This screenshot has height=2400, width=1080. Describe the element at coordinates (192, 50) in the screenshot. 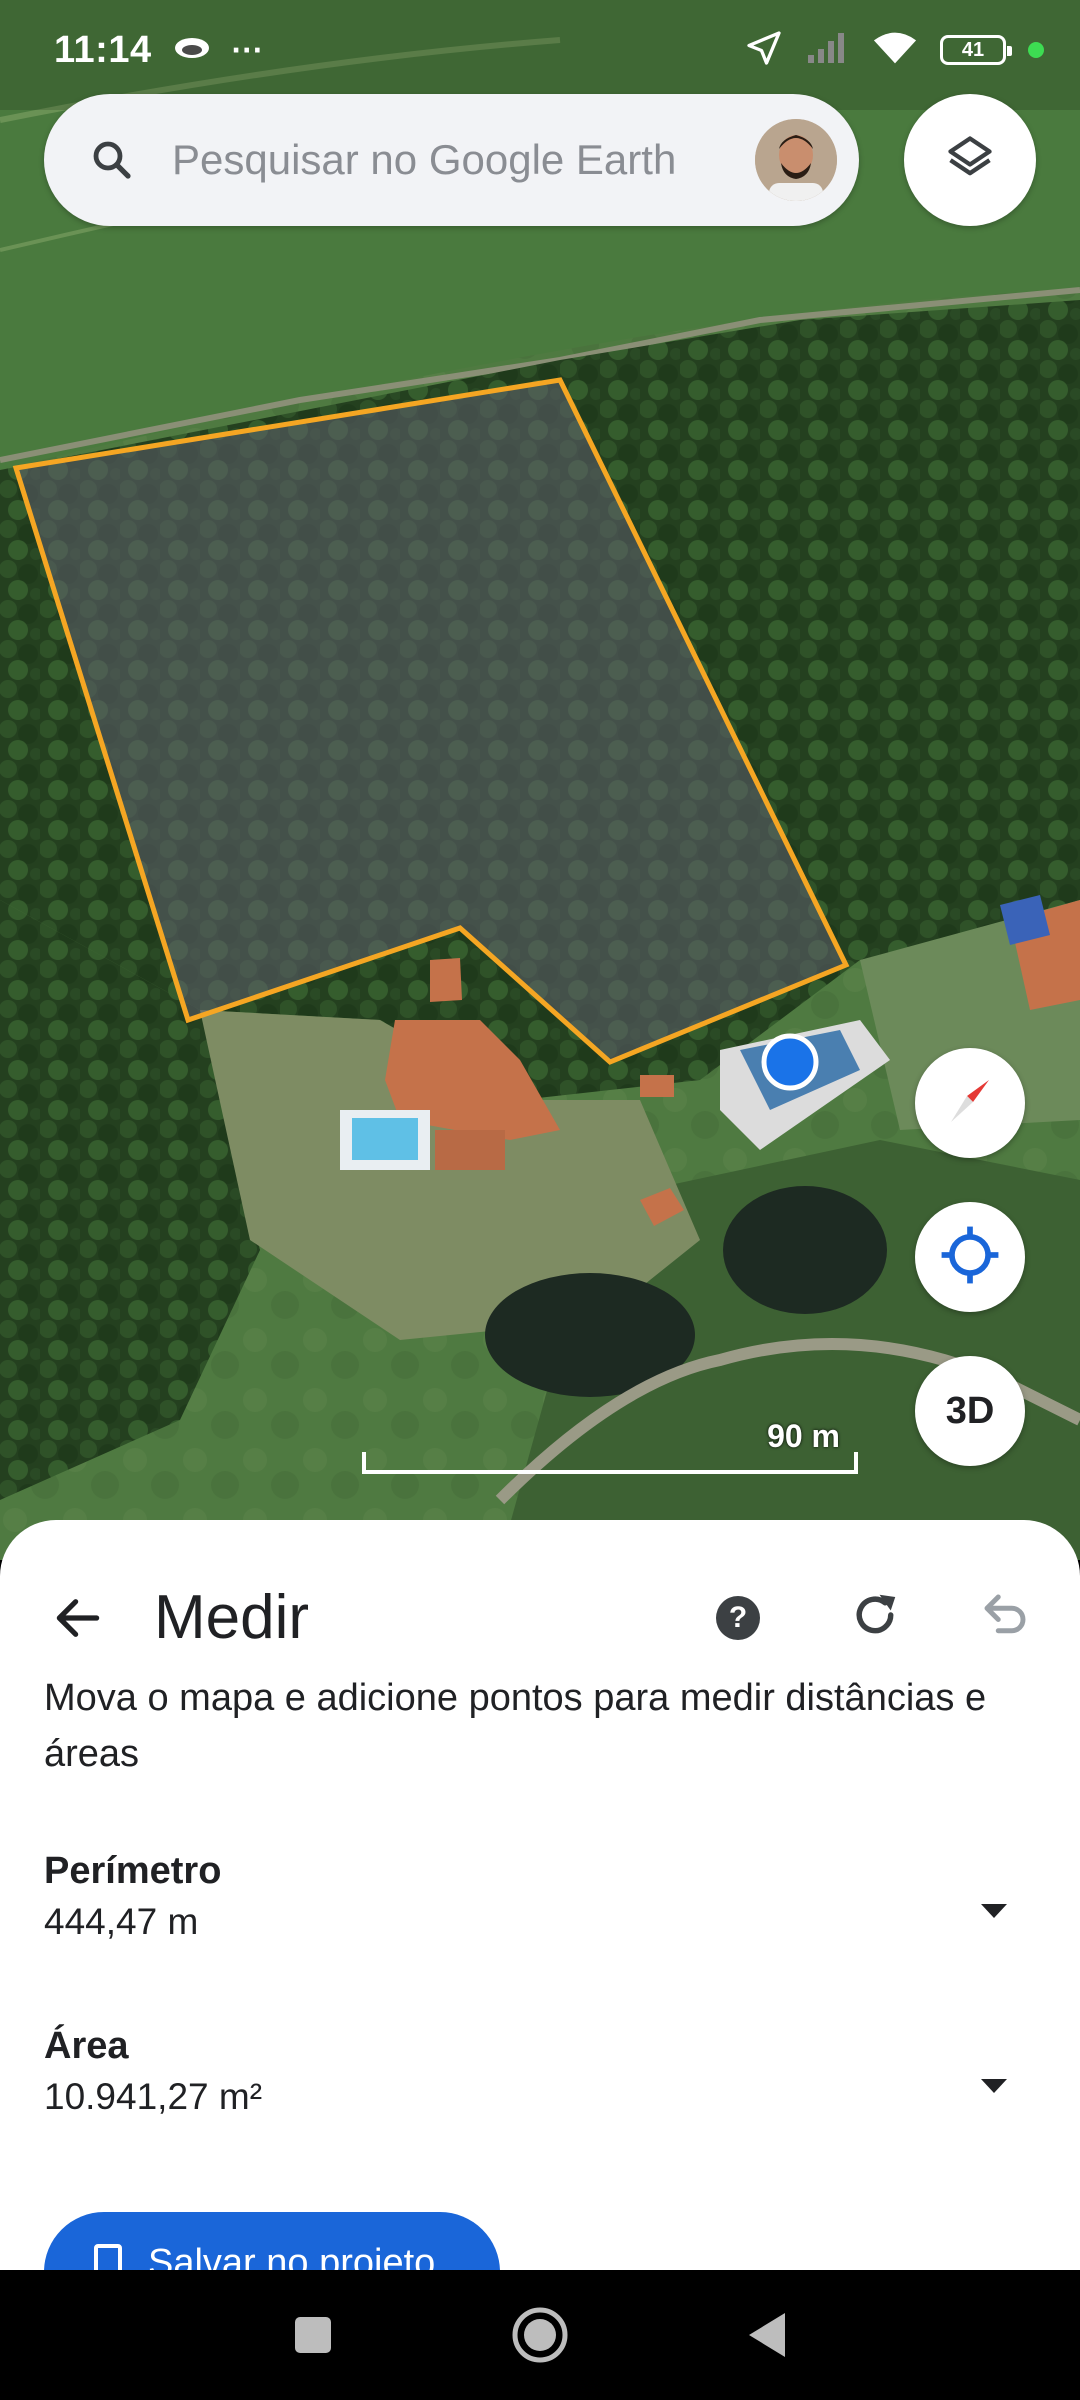

I see `status-eye-icon` at that location.